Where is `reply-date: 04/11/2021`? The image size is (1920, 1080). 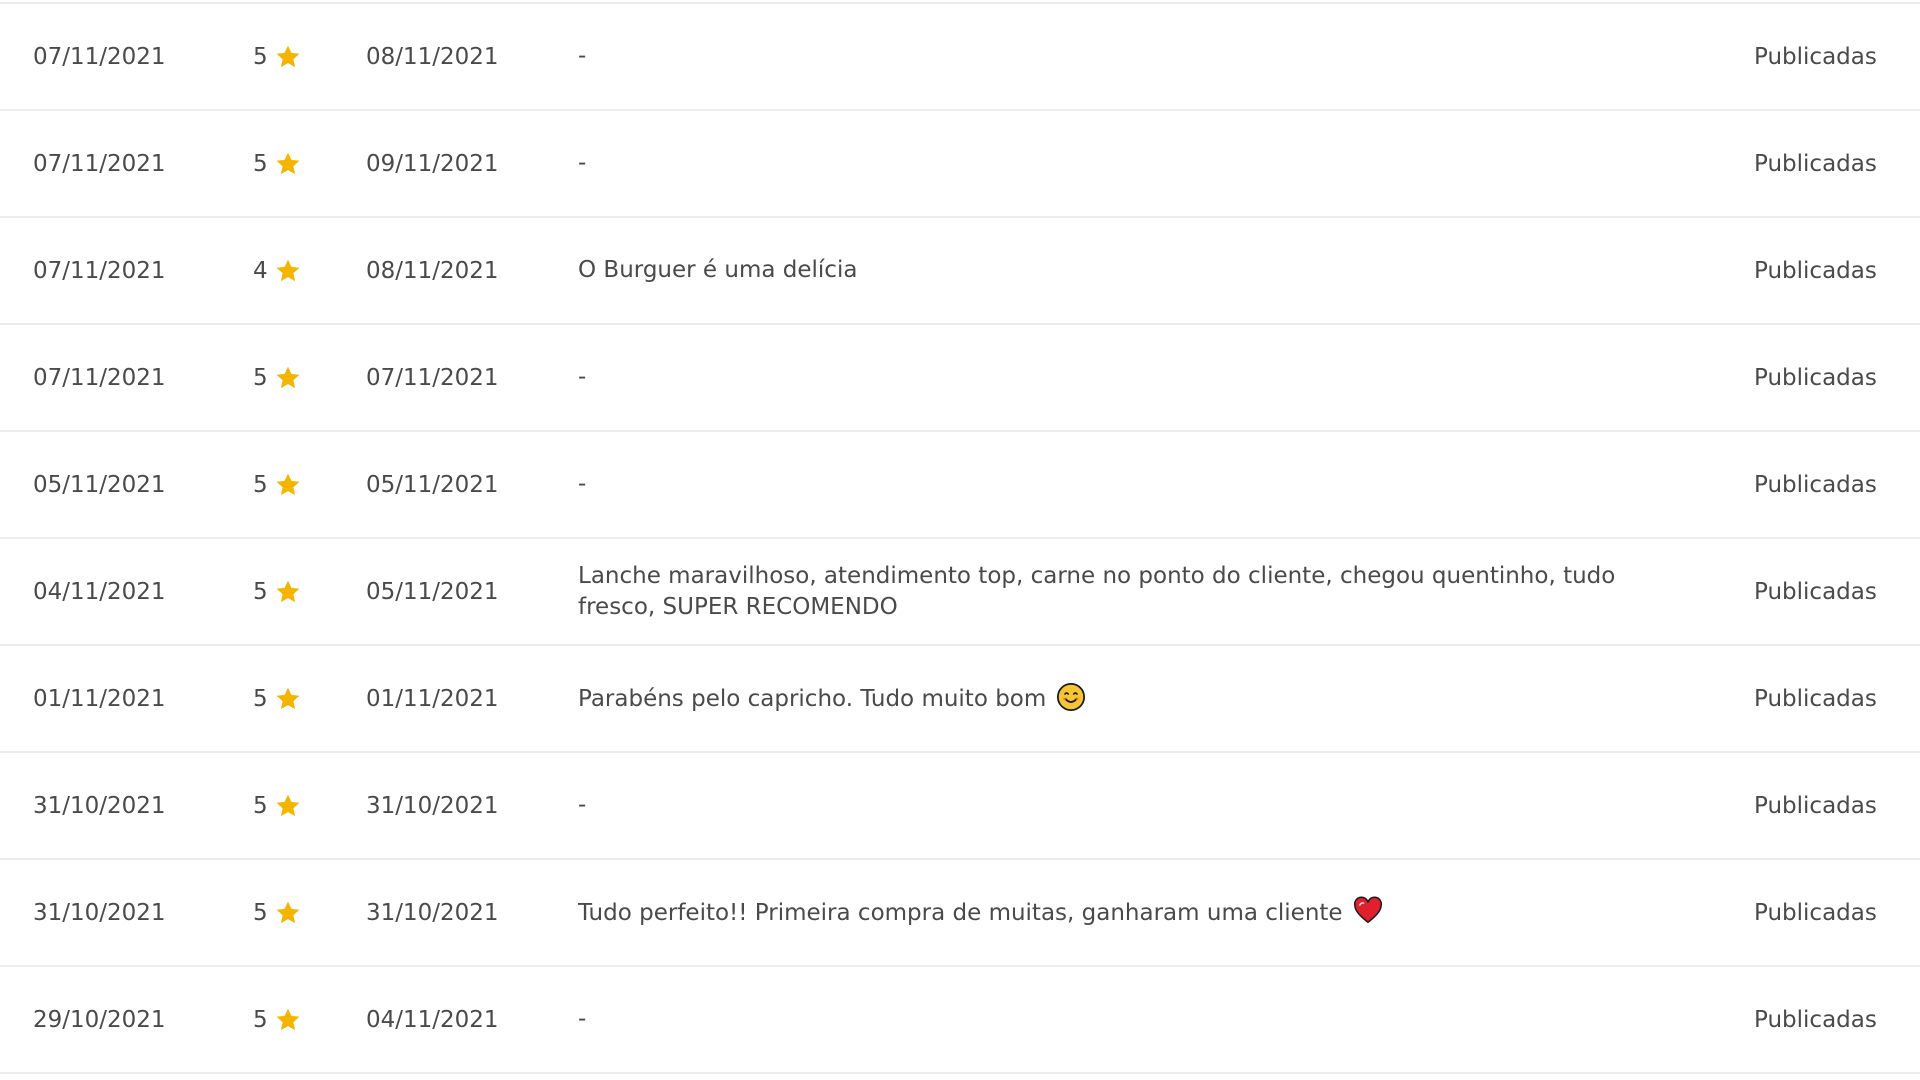
reply-date: 04/11/2021 is located at coordinates (432, 1019).